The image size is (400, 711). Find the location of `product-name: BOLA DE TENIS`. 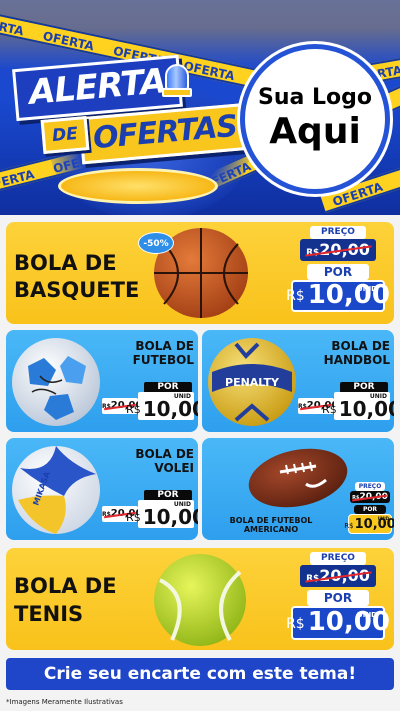

product-name: BOLA DE TENIS is located at coordinates (65, 600).